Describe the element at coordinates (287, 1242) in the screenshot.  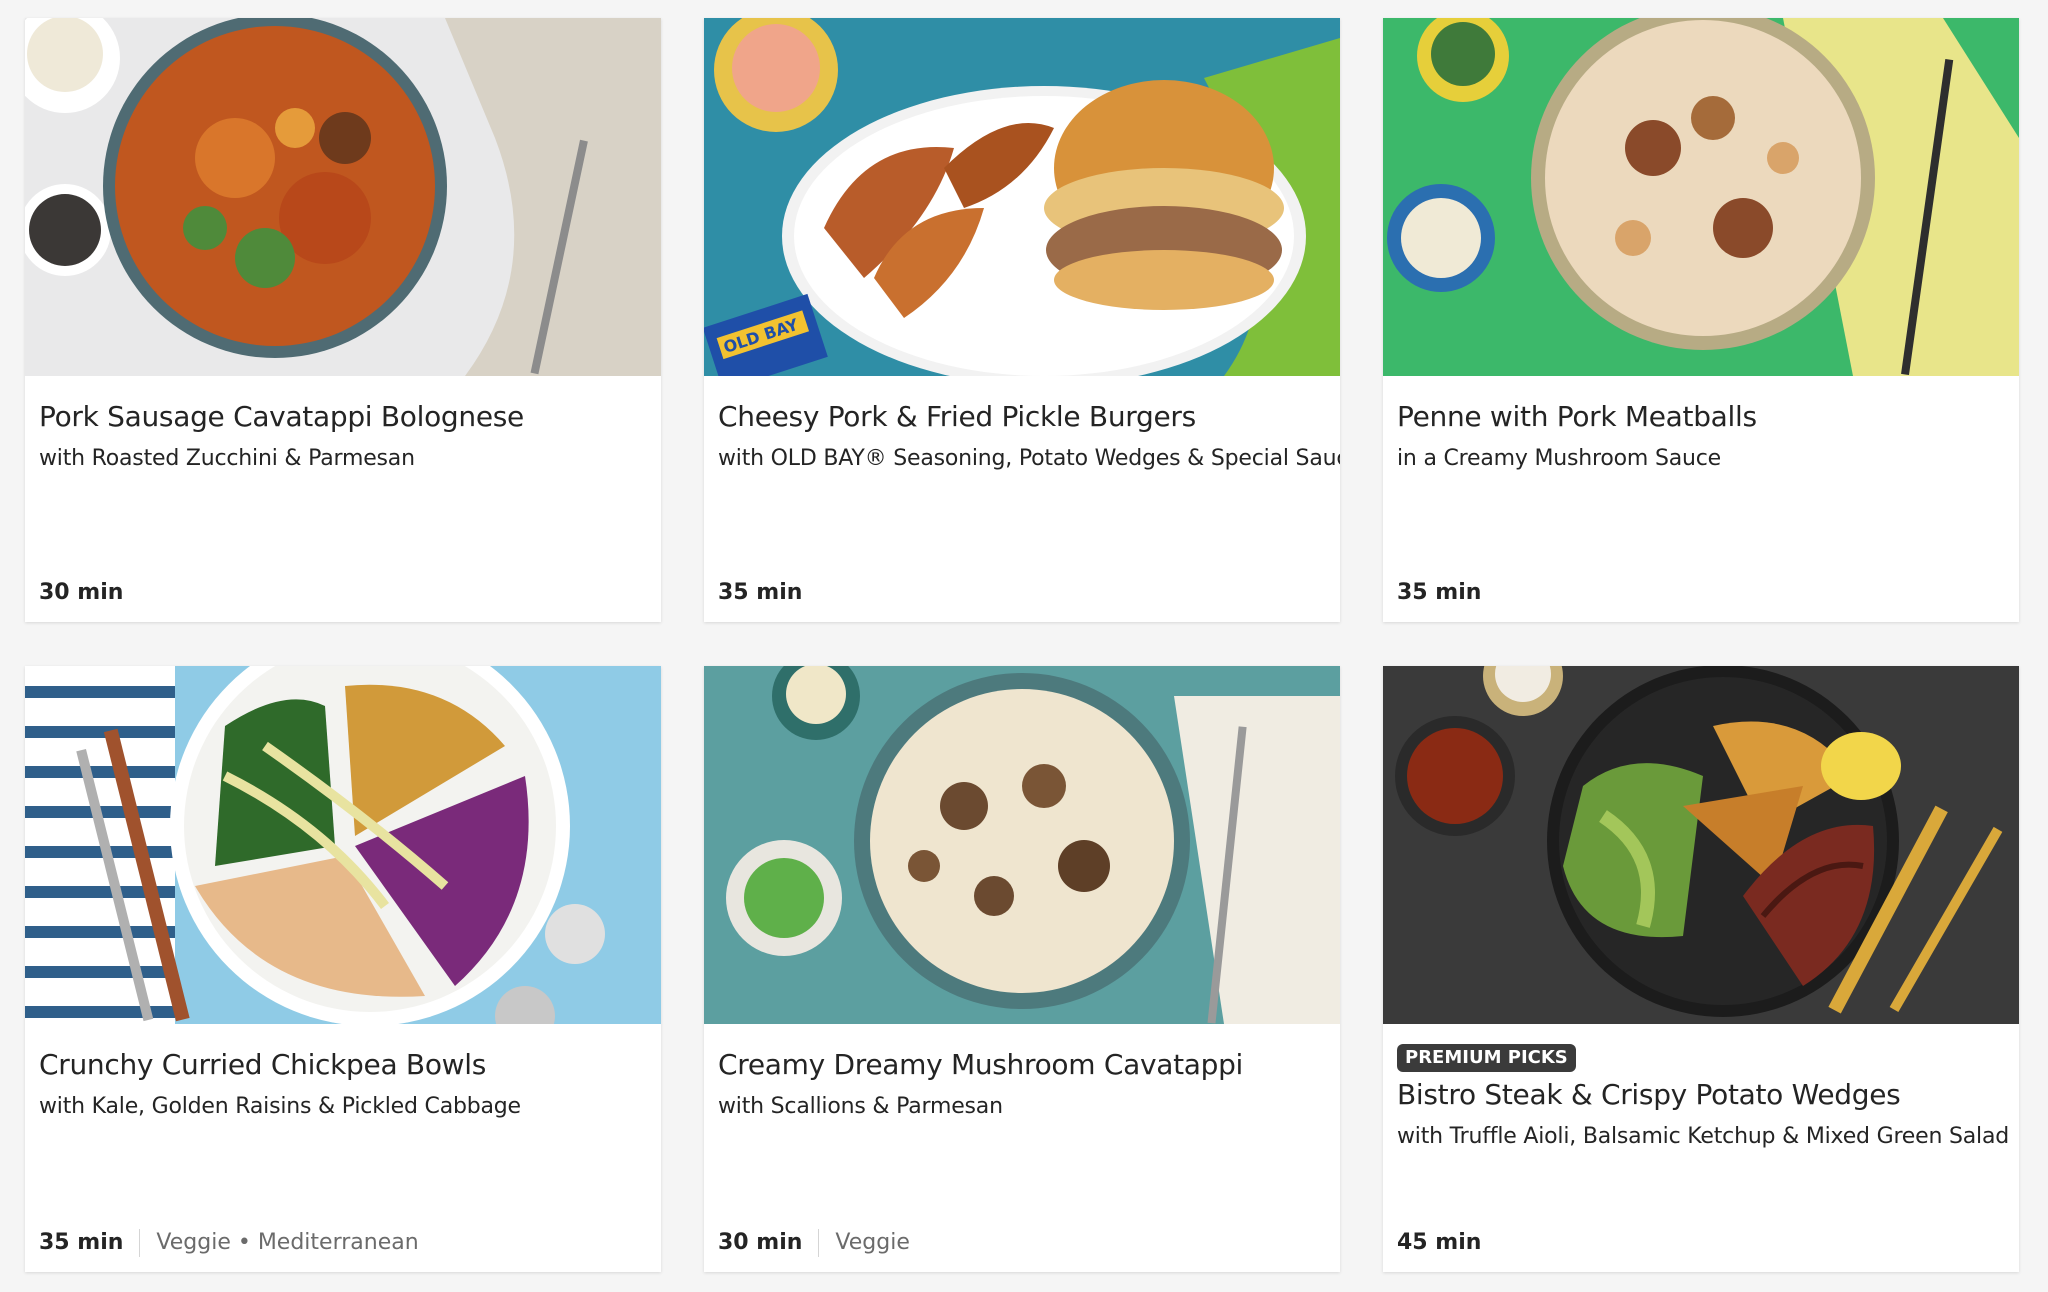
I see `recipe-tags: Veggie • Mediterranean` at that location.